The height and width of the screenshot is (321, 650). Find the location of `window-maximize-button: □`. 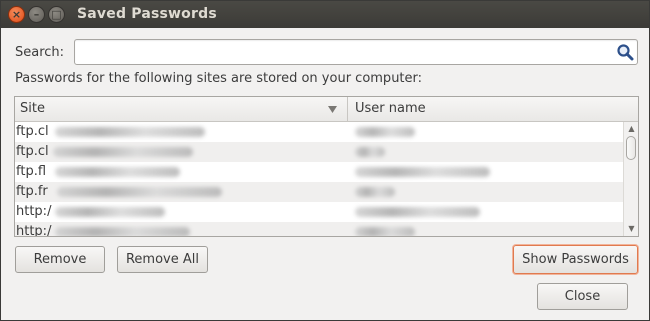

window-maximize-button: □ is located at coordinates (56, 14).